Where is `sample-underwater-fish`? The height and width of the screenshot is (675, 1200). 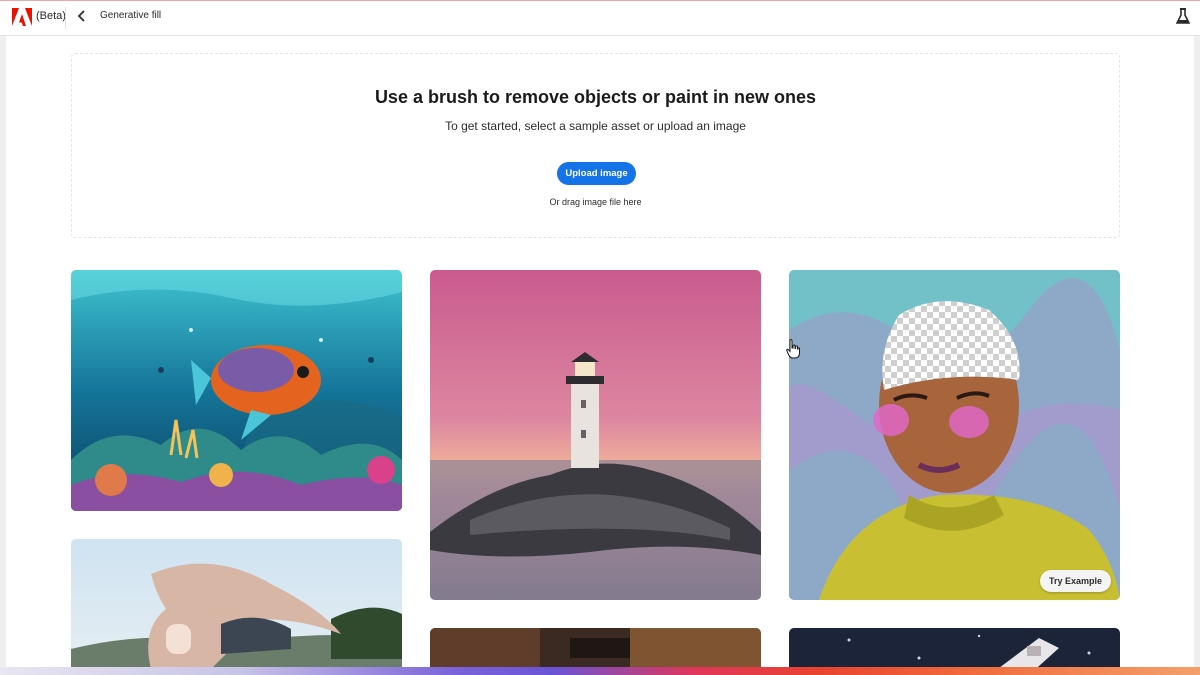 sample-underwater-fish is located at coordinates (236, 390).